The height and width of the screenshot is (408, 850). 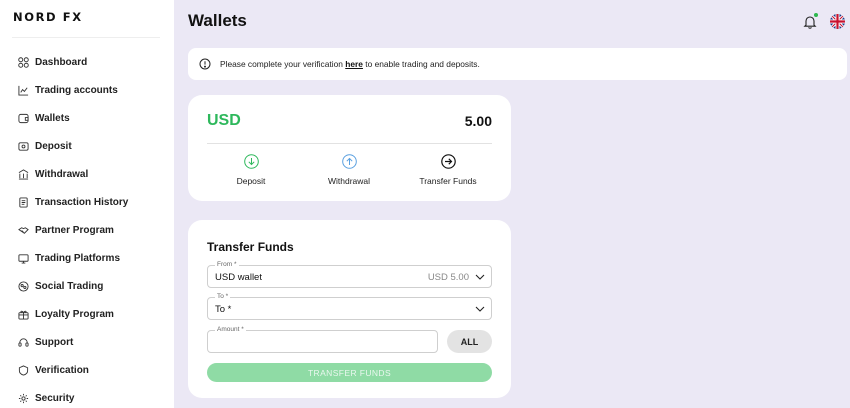 I want to click on wallet-icon, so click(x=23, y=118).